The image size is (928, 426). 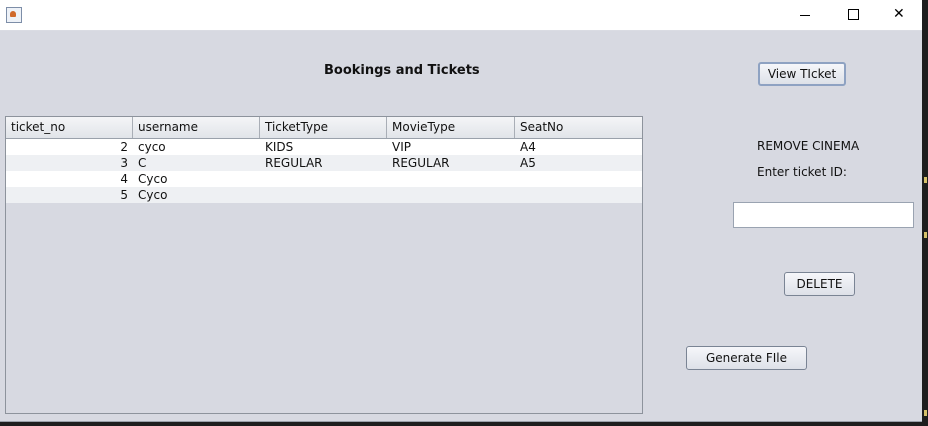 I want to click on column-header-username: username, so click(x=196, y=127).